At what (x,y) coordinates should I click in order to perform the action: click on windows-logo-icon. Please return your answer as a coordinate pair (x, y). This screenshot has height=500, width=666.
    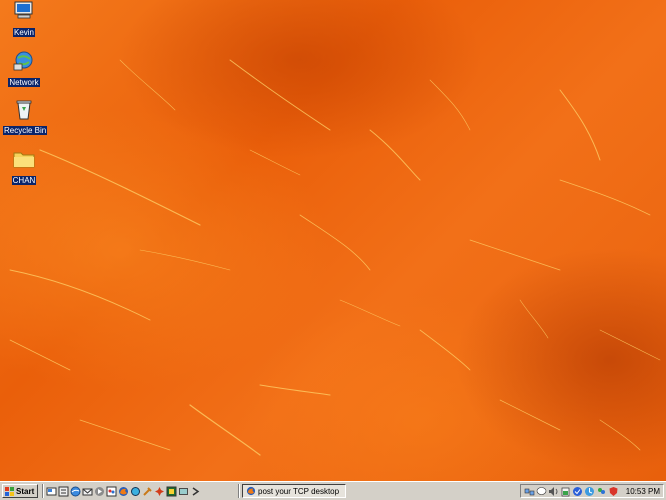
    Looking at the image, I should click on (9, 491).